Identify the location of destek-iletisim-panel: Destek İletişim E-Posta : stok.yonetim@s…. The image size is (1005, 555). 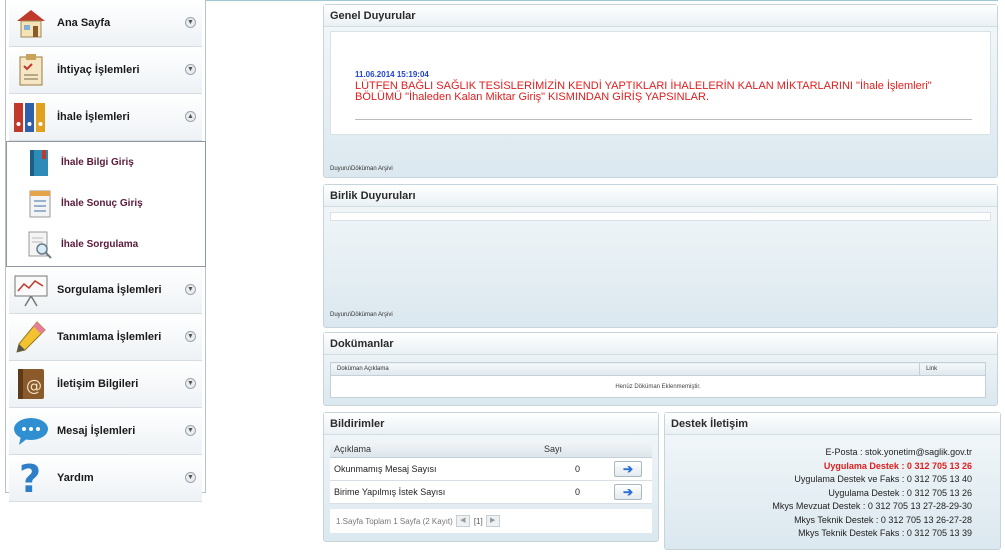
(832, 481).